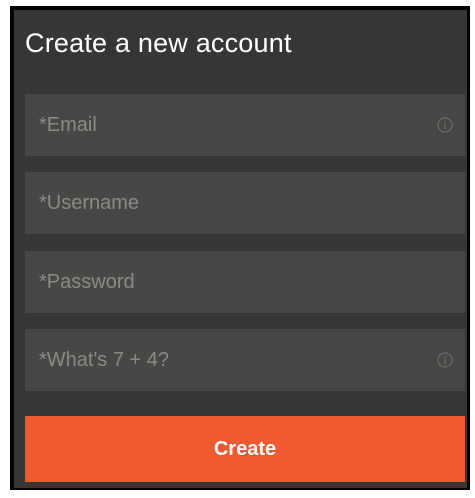 The image size is (475, 498). What do you see at coordinates (158, 43) in the screenshot?
I see `form-title: Create a new account` at bounding box center [158, 43].